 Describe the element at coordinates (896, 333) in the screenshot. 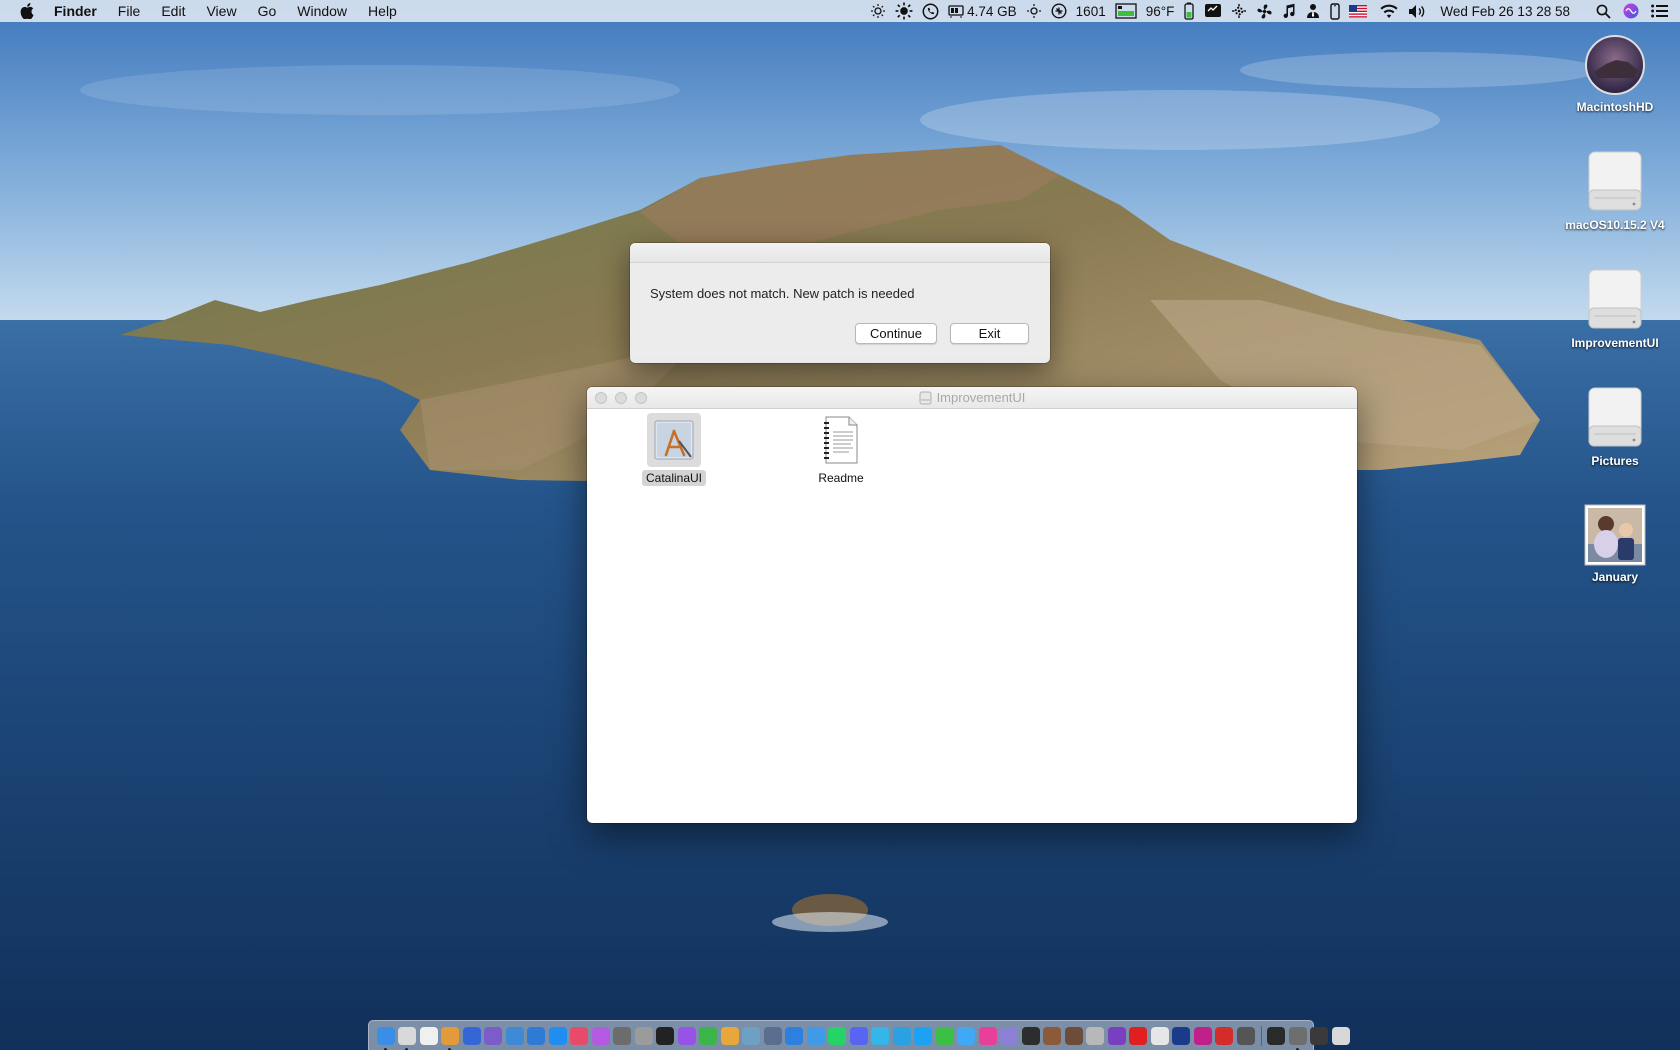

I see `continue-button: Continue` at that location.